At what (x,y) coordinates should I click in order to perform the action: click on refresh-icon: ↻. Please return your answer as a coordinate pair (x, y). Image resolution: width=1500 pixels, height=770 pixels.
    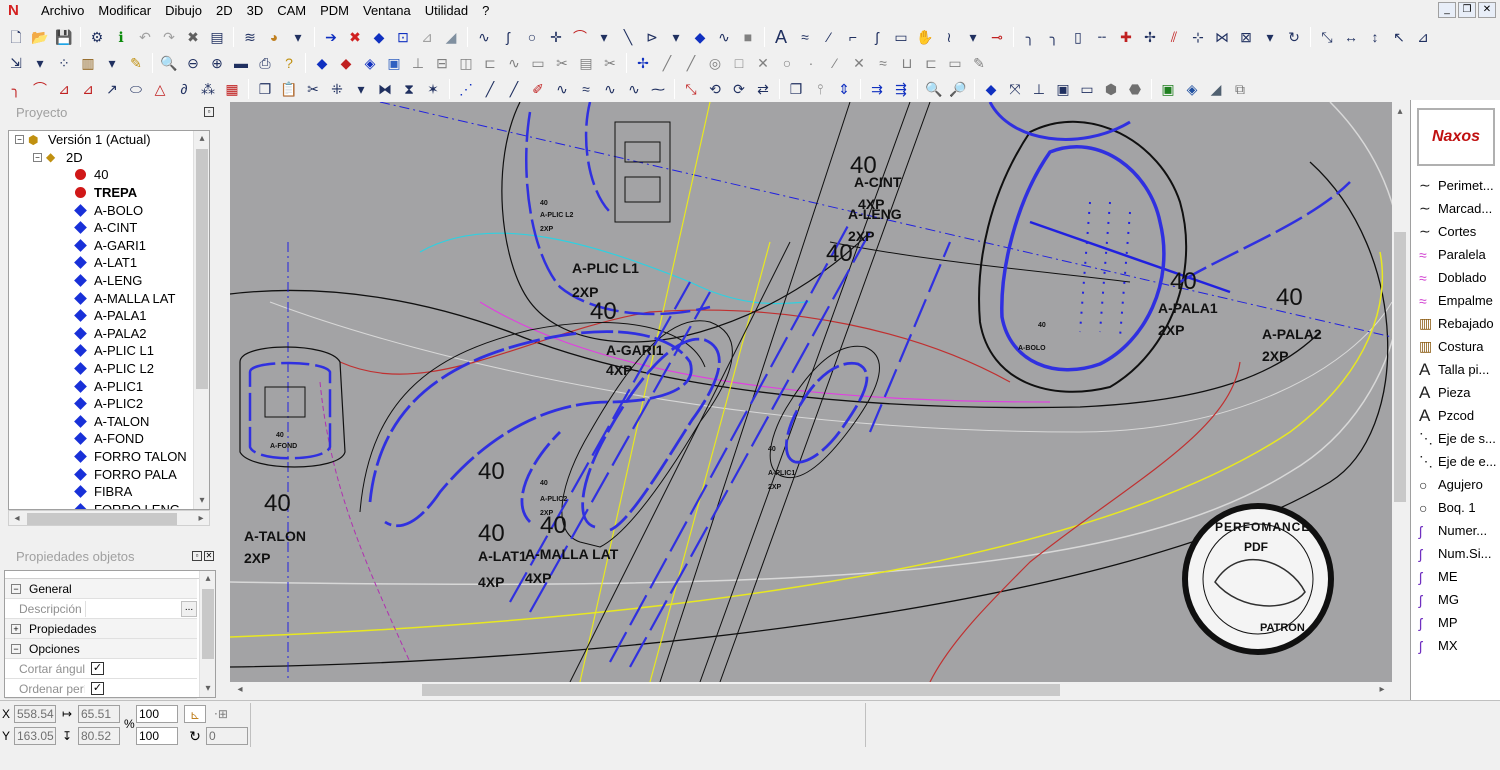
    Looking at the image, I should click on (1294, 37).